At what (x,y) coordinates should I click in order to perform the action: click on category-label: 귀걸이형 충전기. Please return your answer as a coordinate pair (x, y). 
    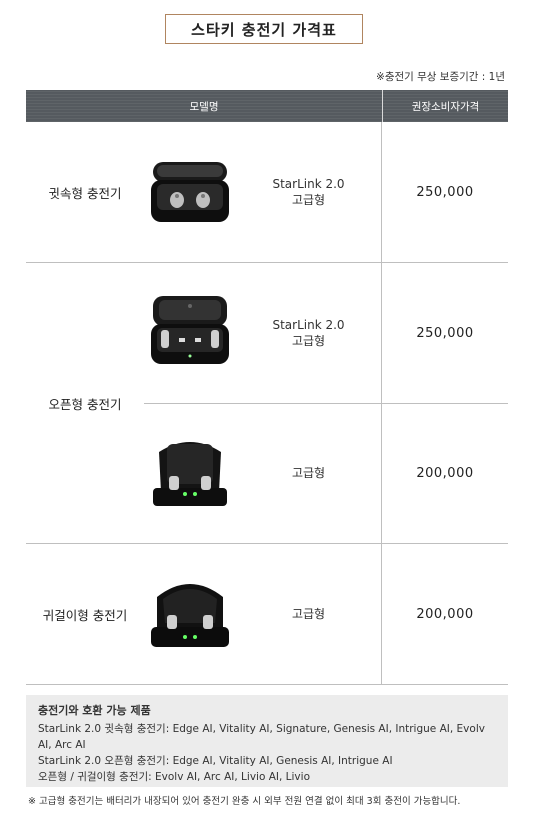
    Looking at the image, I should click on (85, 615).